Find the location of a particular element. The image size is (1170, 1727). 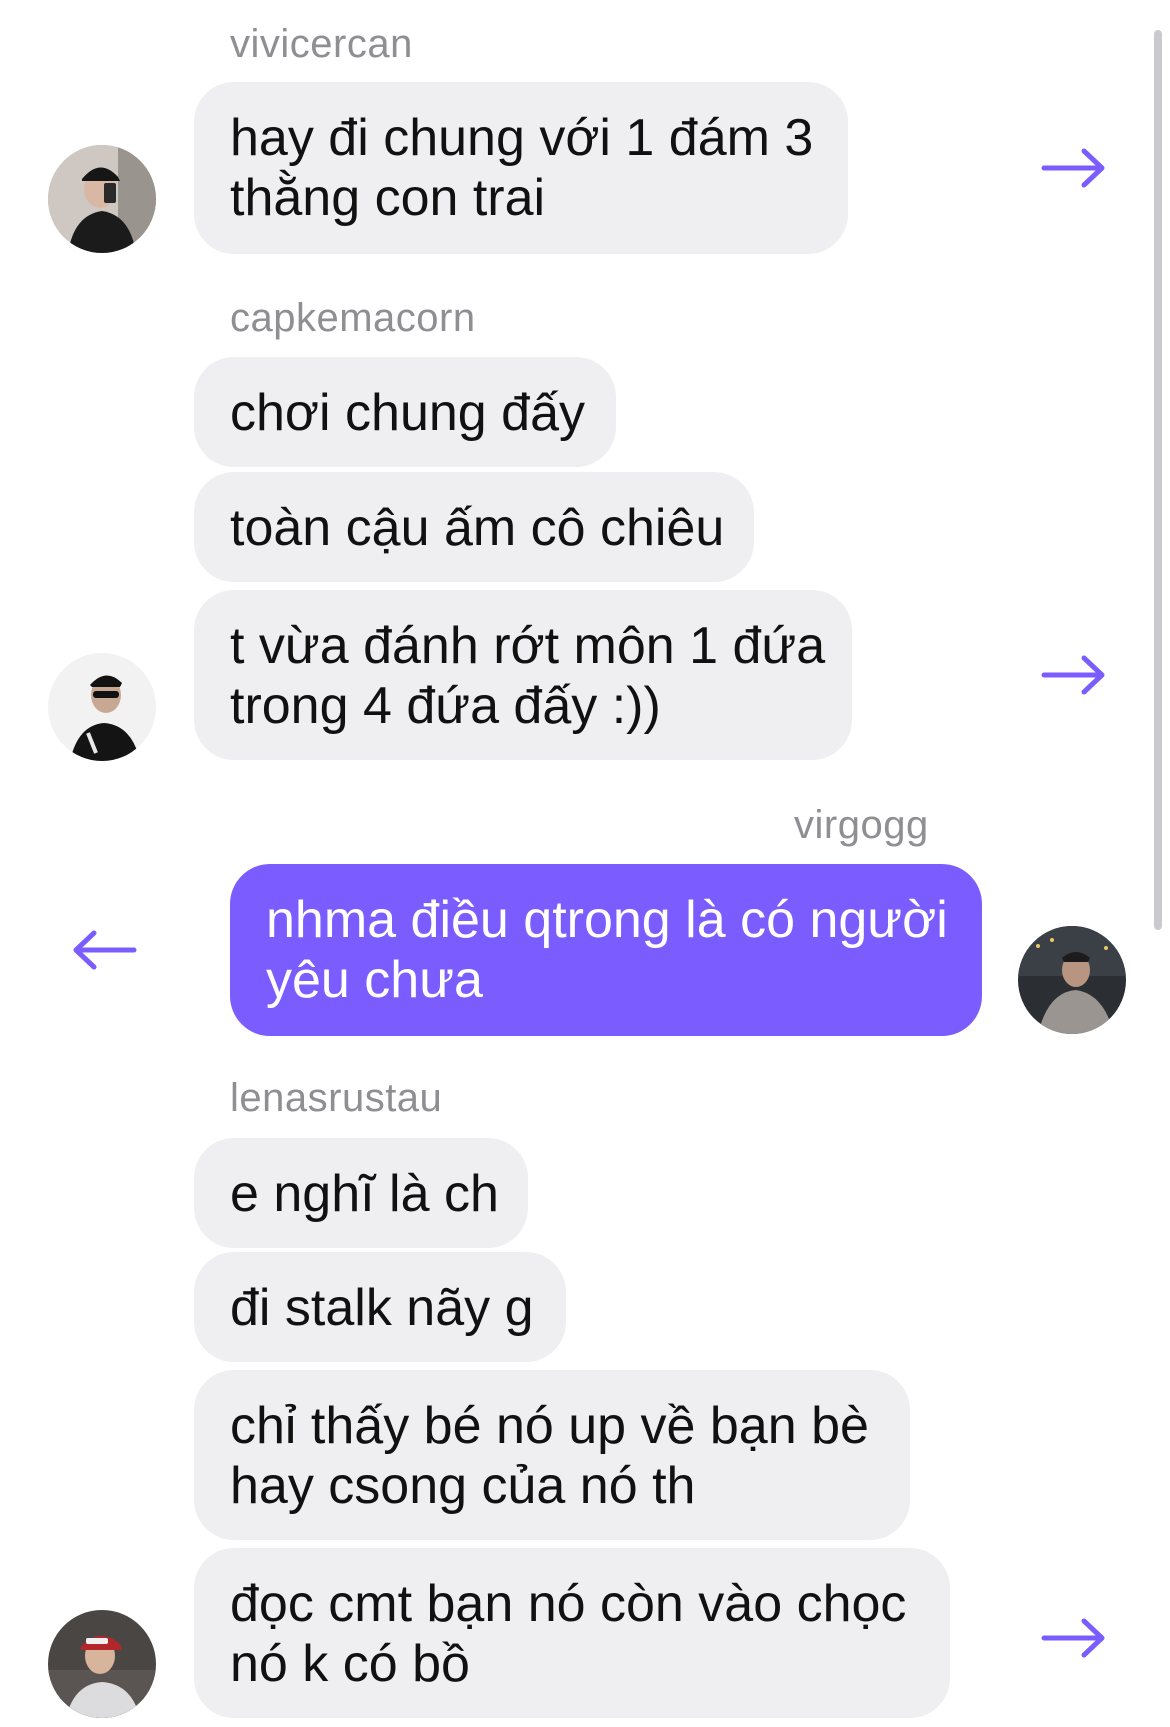

user-avatar-girl-red-cap-icon is located at coordinates (102, 1664).